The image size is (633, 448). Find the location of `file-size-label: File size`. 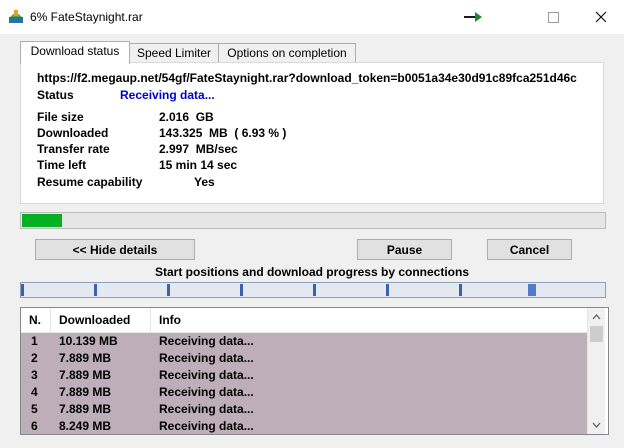

file-size-label: File size is located at coordinates (60, 117).